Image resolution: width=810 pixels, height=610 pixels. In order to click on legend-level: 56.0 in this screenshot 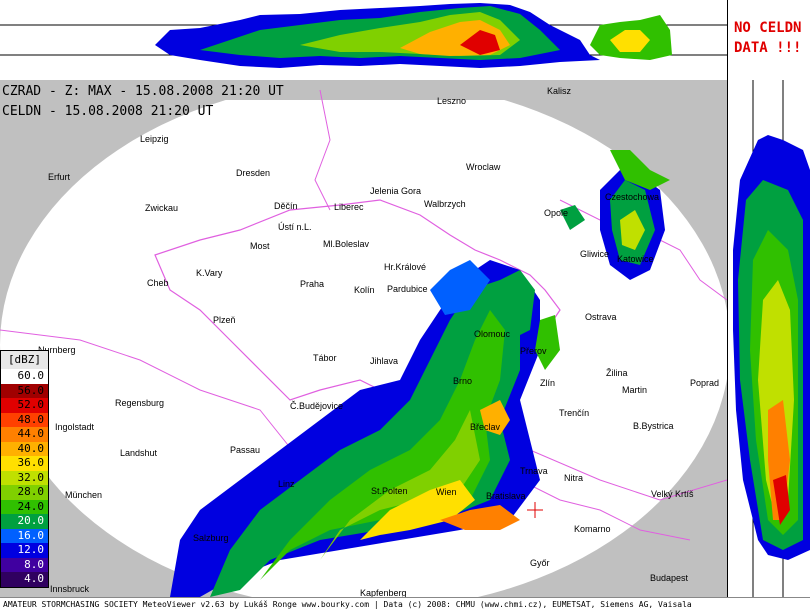, I will do `click(24, 390)`.